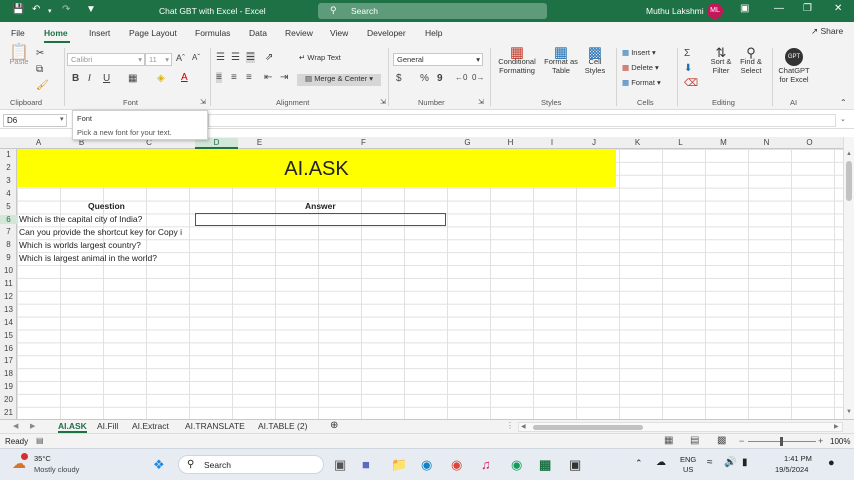 The height and width of the screenshot is (480, 854). Describe the element at coordinates (107, 426) in the screenshot. I see `sheet-tab-ai-fill: AI.Fill` at that location.